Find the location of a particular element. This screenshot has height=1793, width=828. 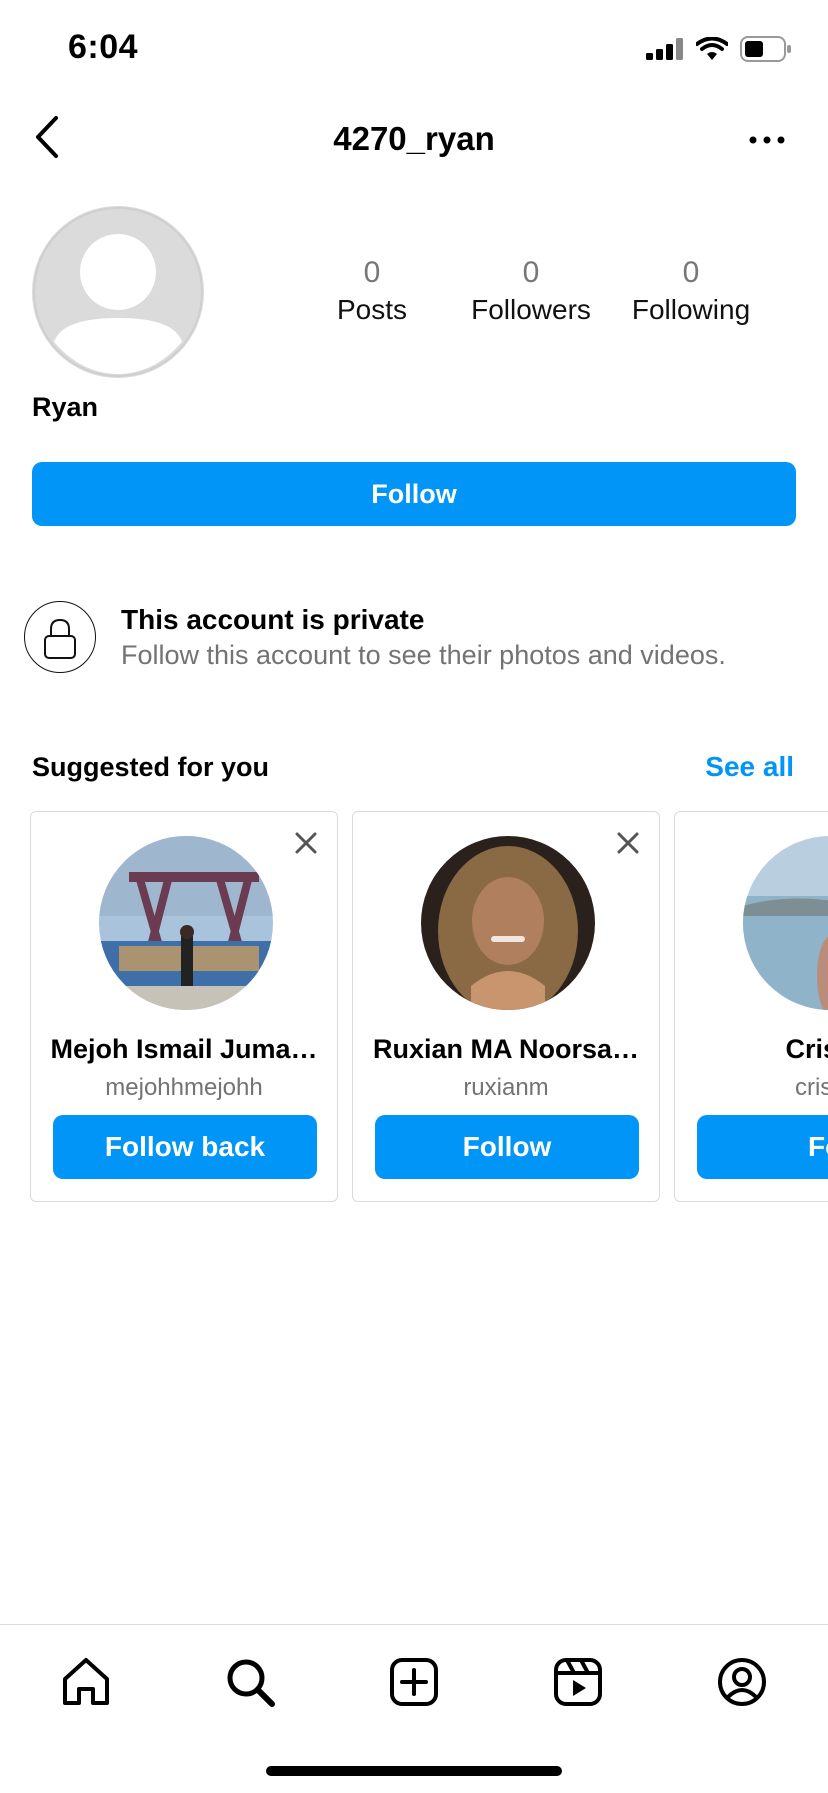

stat-following-label: Following is located at coordinates (691, 309).